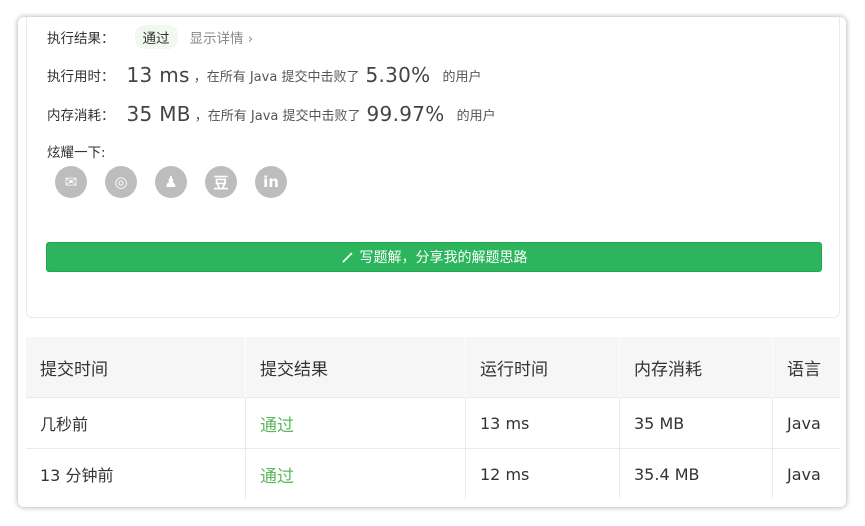 The image size is (865, 526). I want to click on runtime-value: 13 ms, so click(158, 75).